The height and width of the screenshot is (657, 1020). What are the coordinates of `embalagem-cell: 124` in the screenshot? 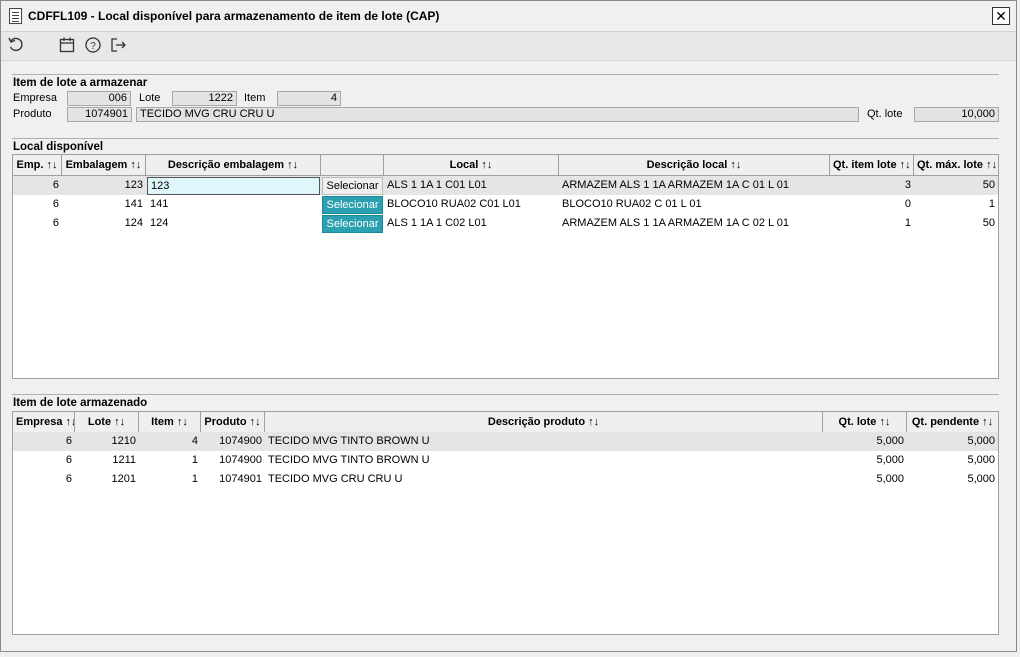 It's located at (133, 223).